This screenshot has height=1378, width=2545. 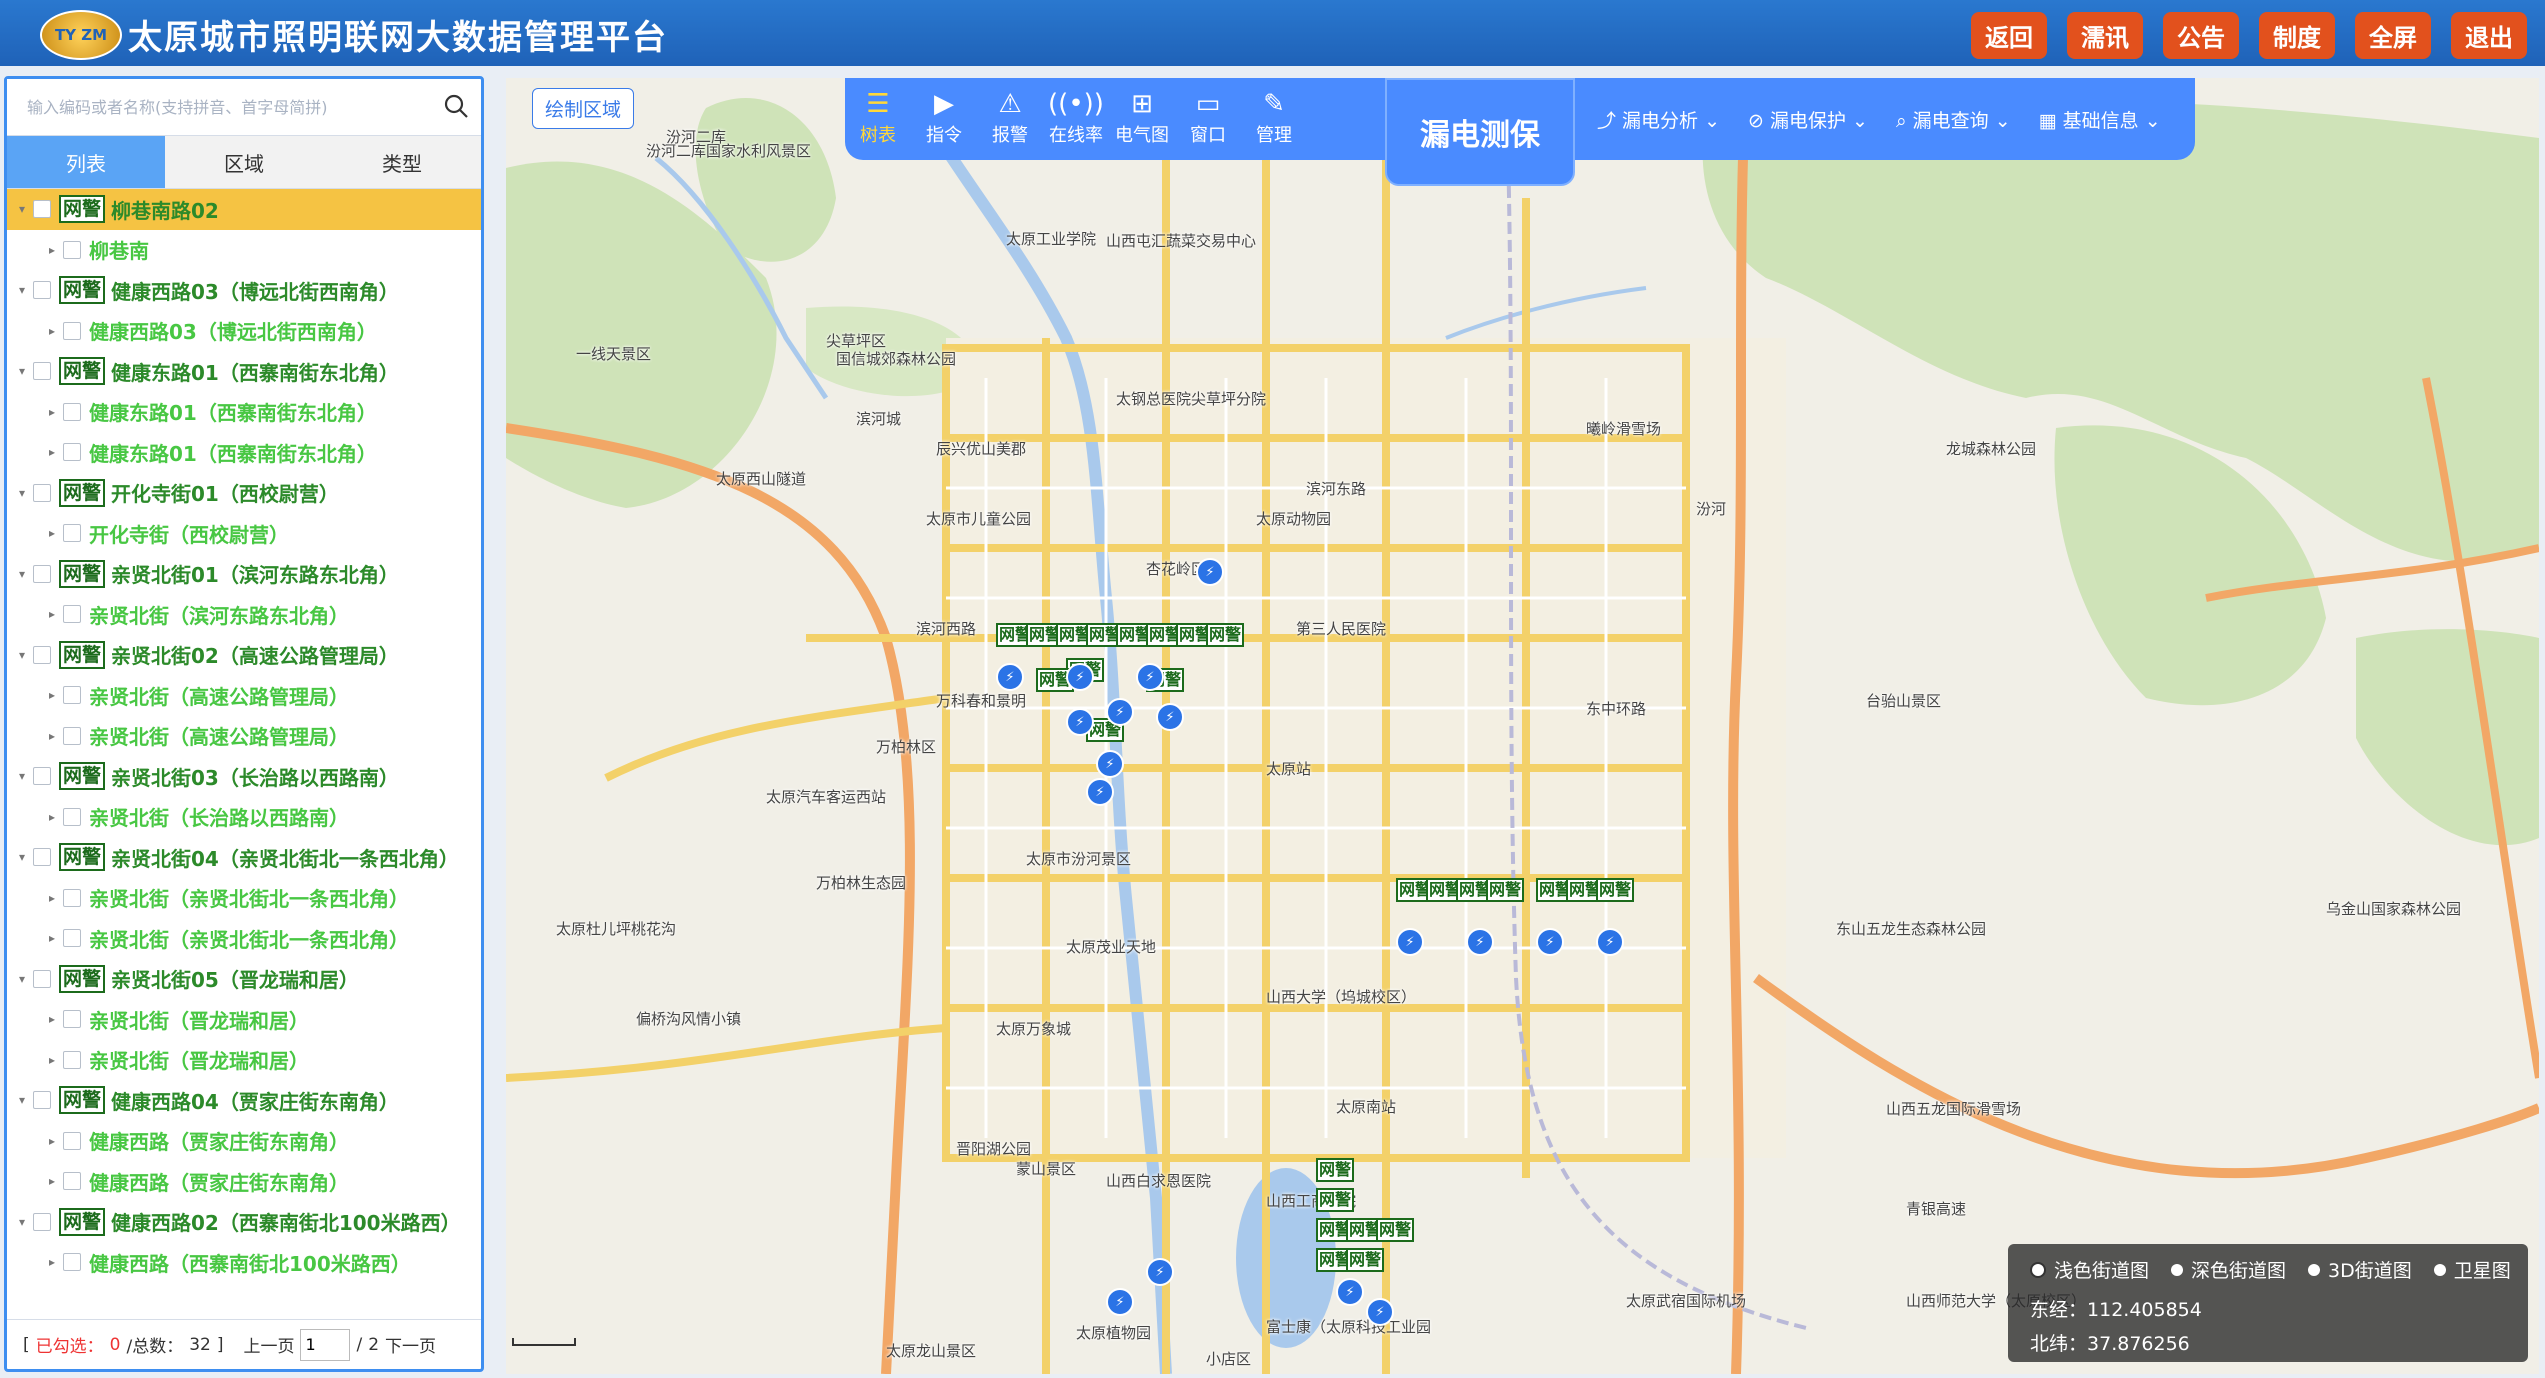 What do you see at coordinates (878, 119) in the screenshot?
I see `toolbar-item-0: ☰ 树表` at bounding box center [878, 119].